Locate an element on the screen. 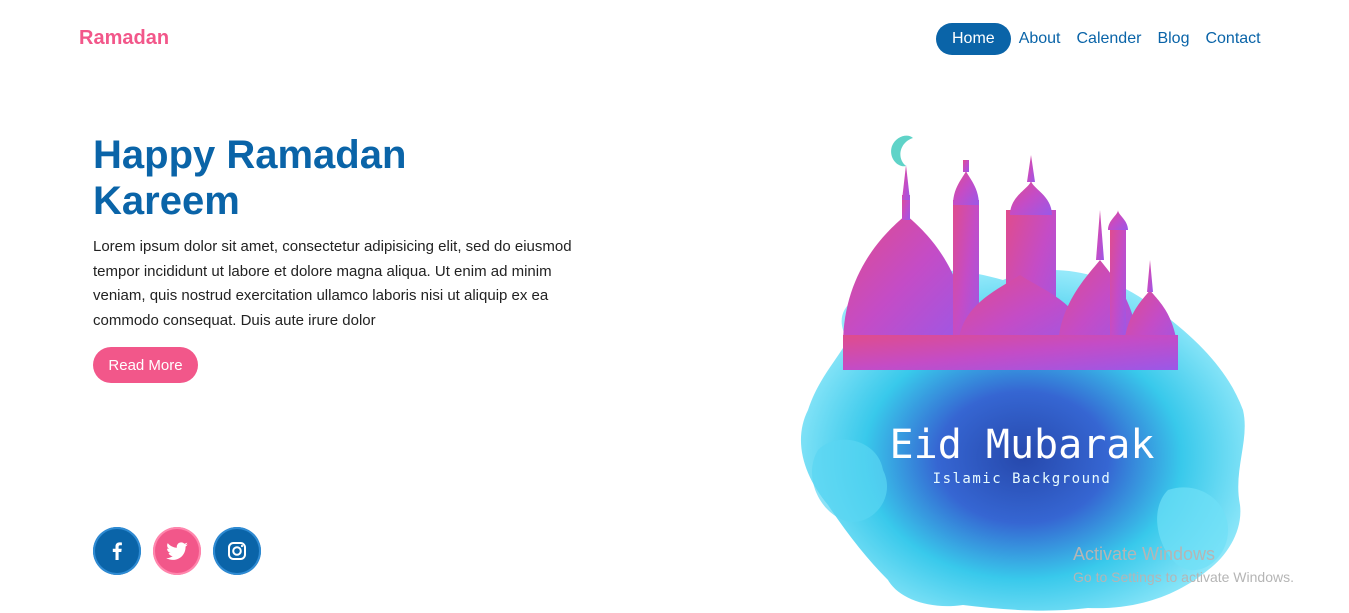  read-more-button: Read More is located at coordinates (145, 365).